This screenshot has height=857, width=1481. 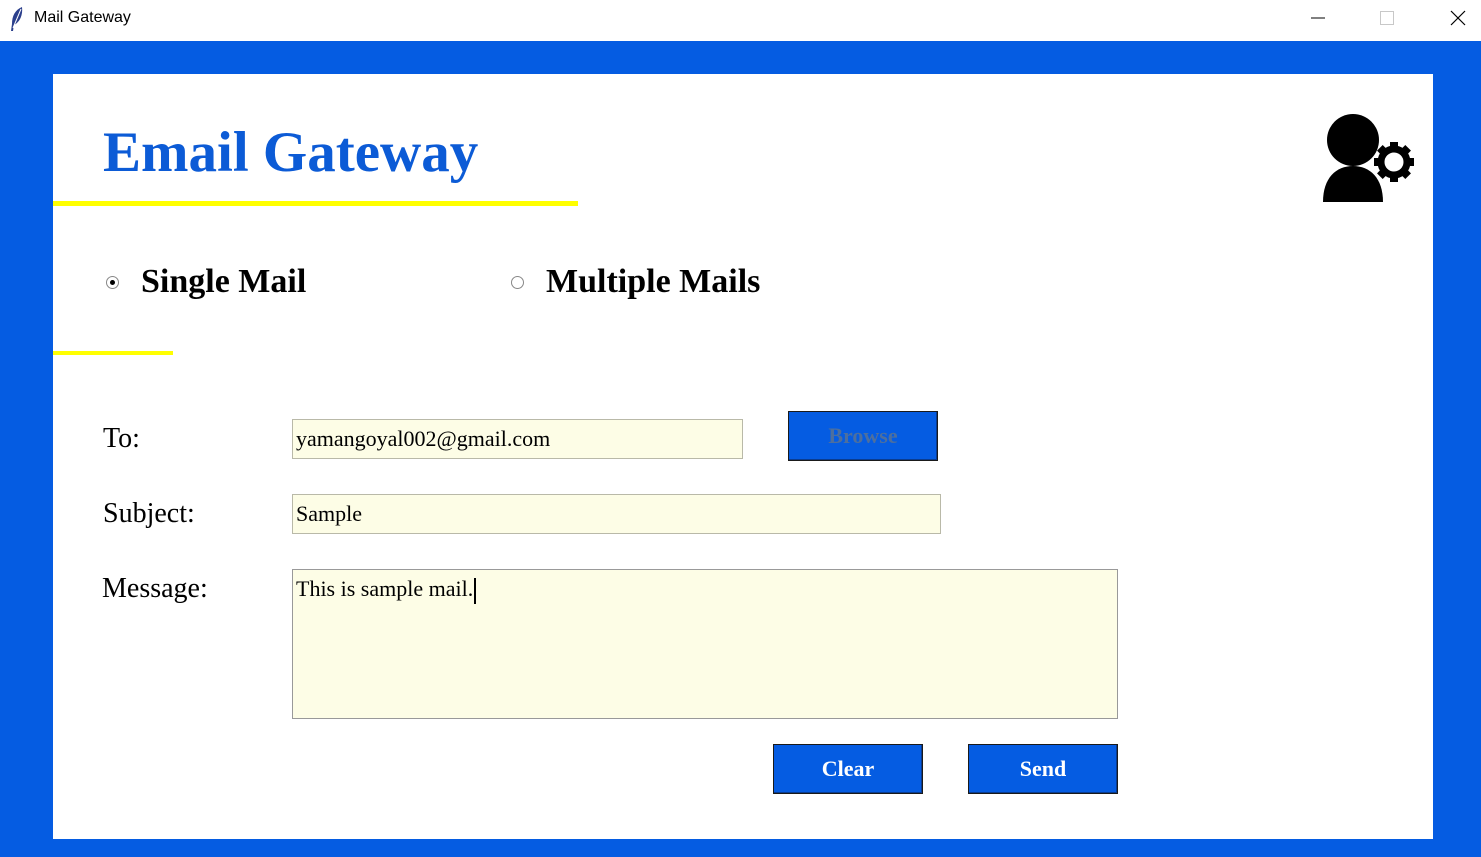 What do you see at coordinates (740, 20) in the screenshot?
I see `window-titlebar: Mail Gateway` at bounding box center [740, 20].